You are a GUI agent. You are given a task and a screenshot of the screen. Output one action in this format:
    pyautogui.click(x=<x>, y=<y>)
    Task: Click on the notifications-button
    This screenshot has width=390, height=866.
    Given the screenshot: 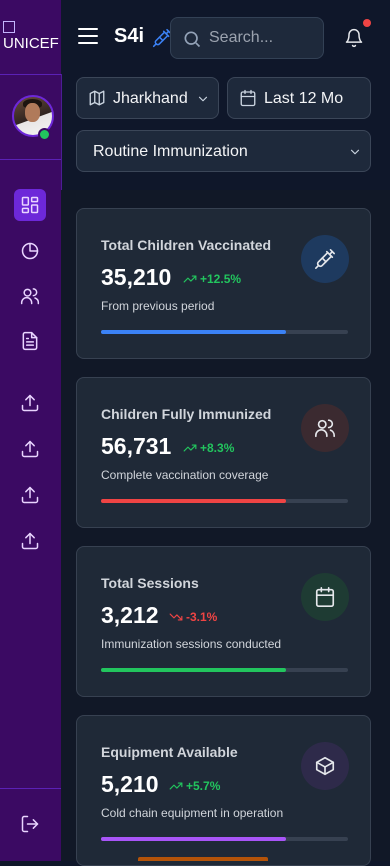 What is the action you would take?
    pyautogui.click(x=354, y=38)
    